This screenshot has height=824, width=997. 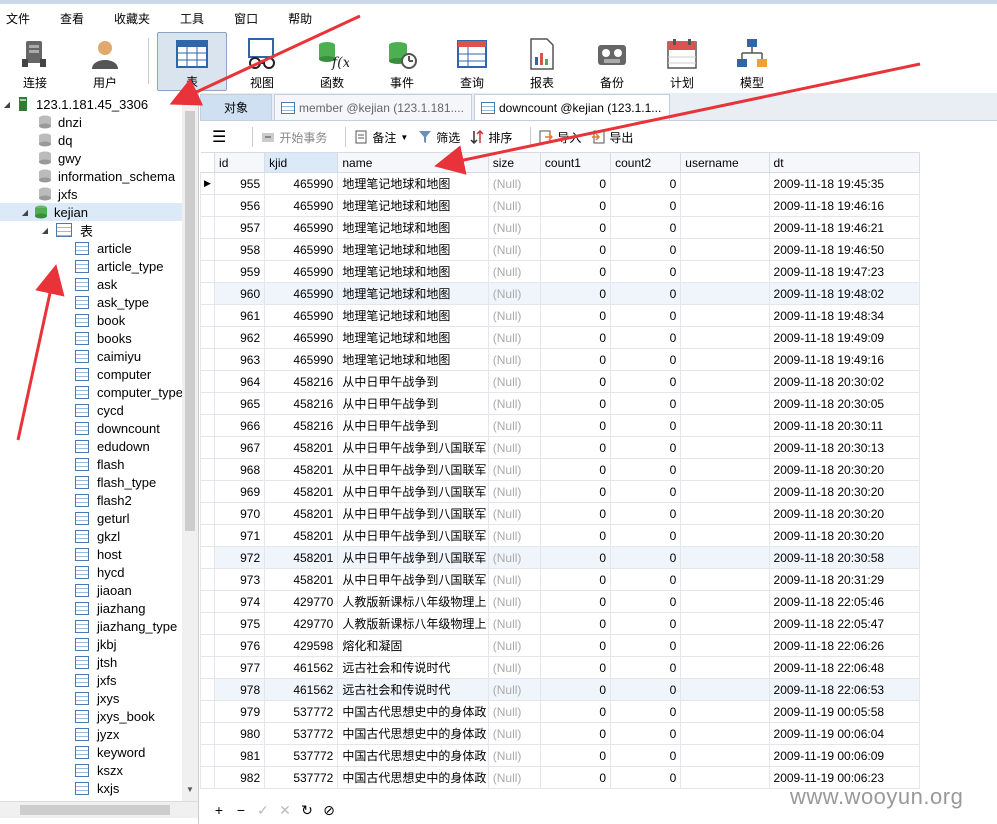 What do you see at coordinates (195, 18) in the screenshot?
I see `menu-tools: 工具` at bounding box center [195, 18].